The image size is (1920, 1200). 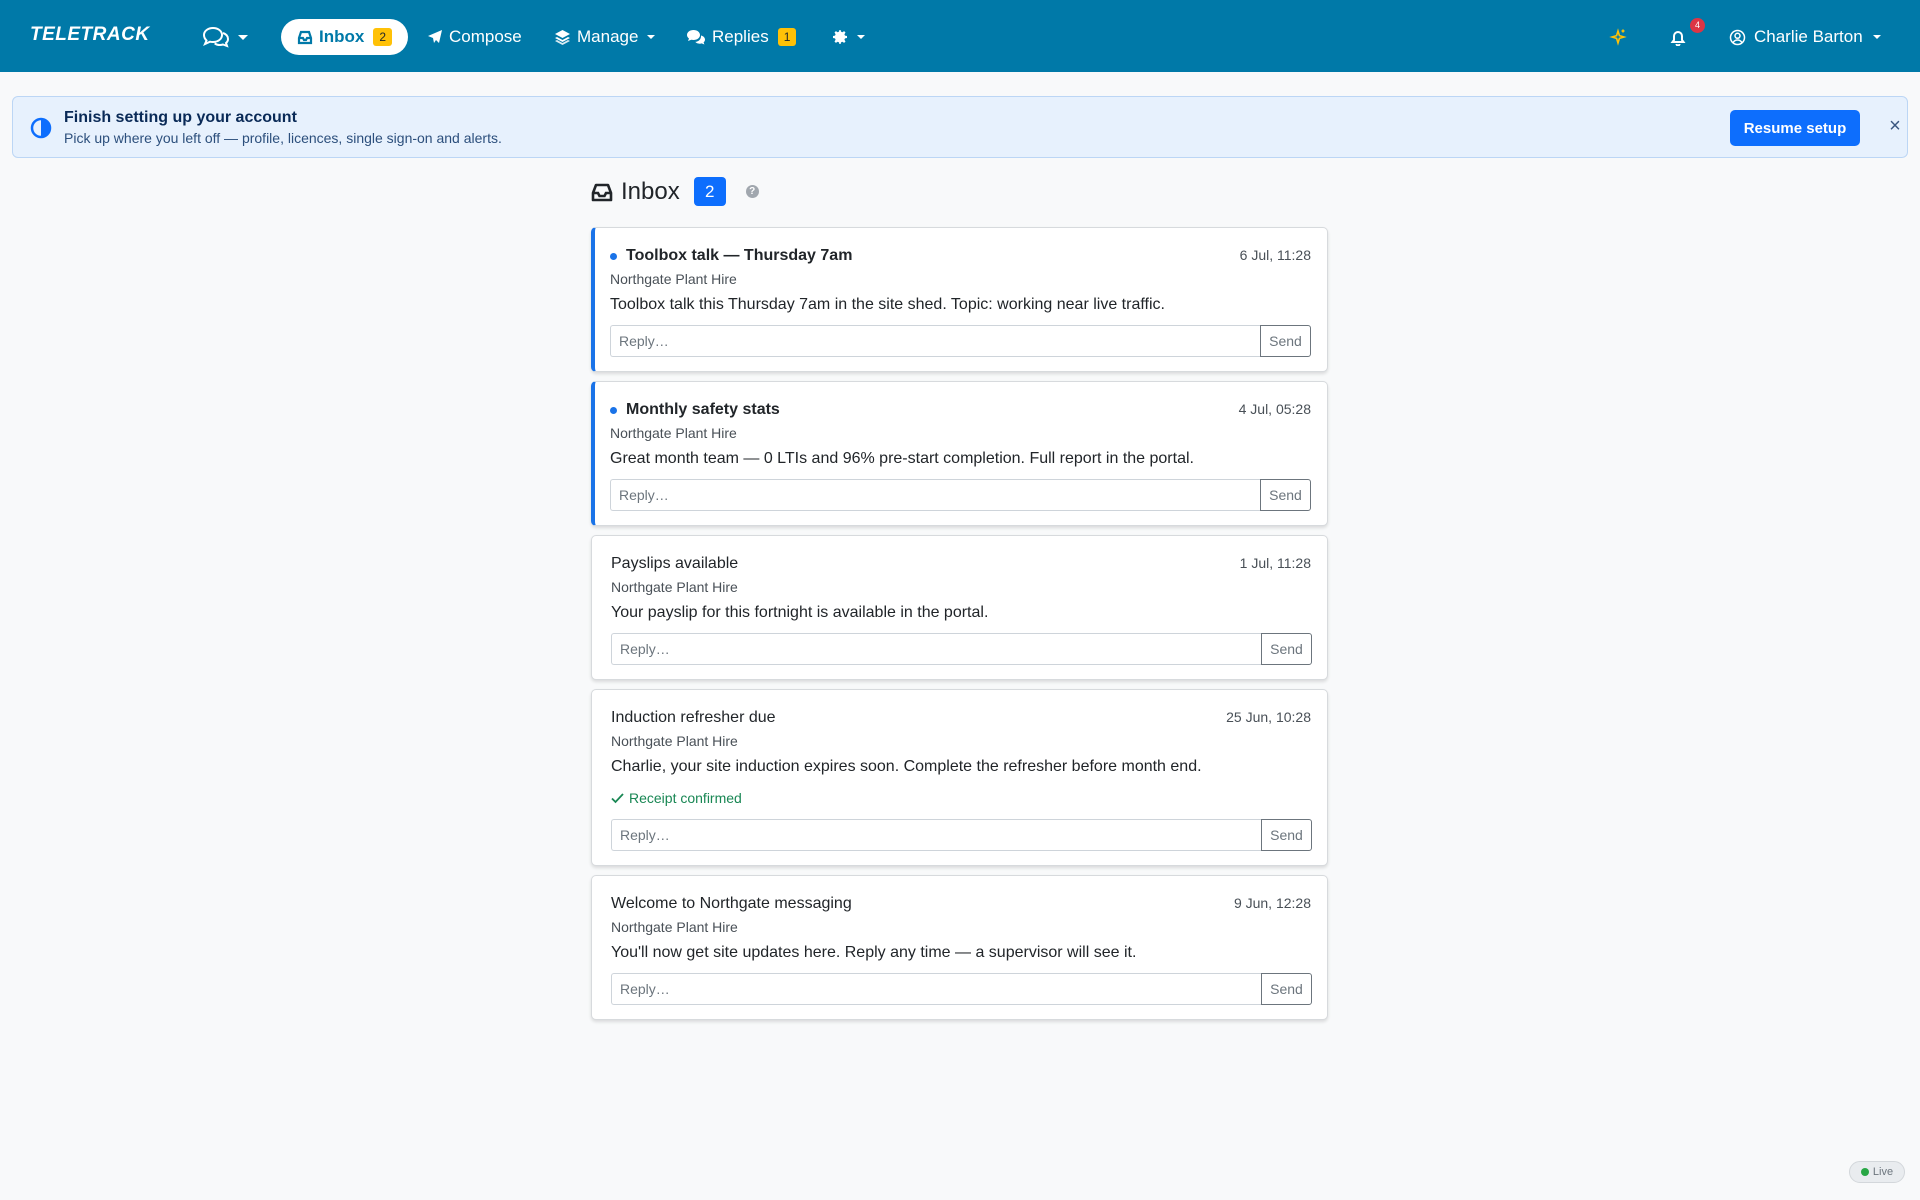 What do you see at coordinates (342, 36) in the screenshot?
I see `nav-inbox-label: Inbox` at bounding box center [342, 36].